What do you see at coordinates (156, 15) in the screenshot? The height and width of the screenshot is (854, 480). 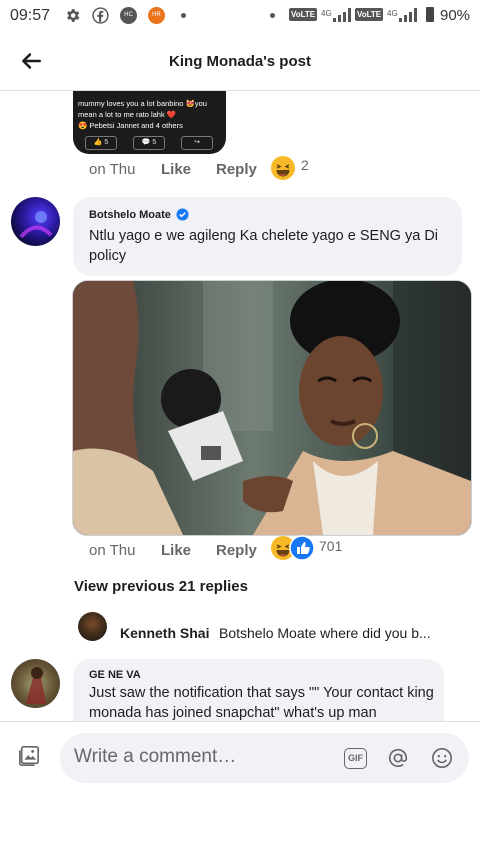 I see `hr-app-icon: HR` at bounding box center [156, 15].